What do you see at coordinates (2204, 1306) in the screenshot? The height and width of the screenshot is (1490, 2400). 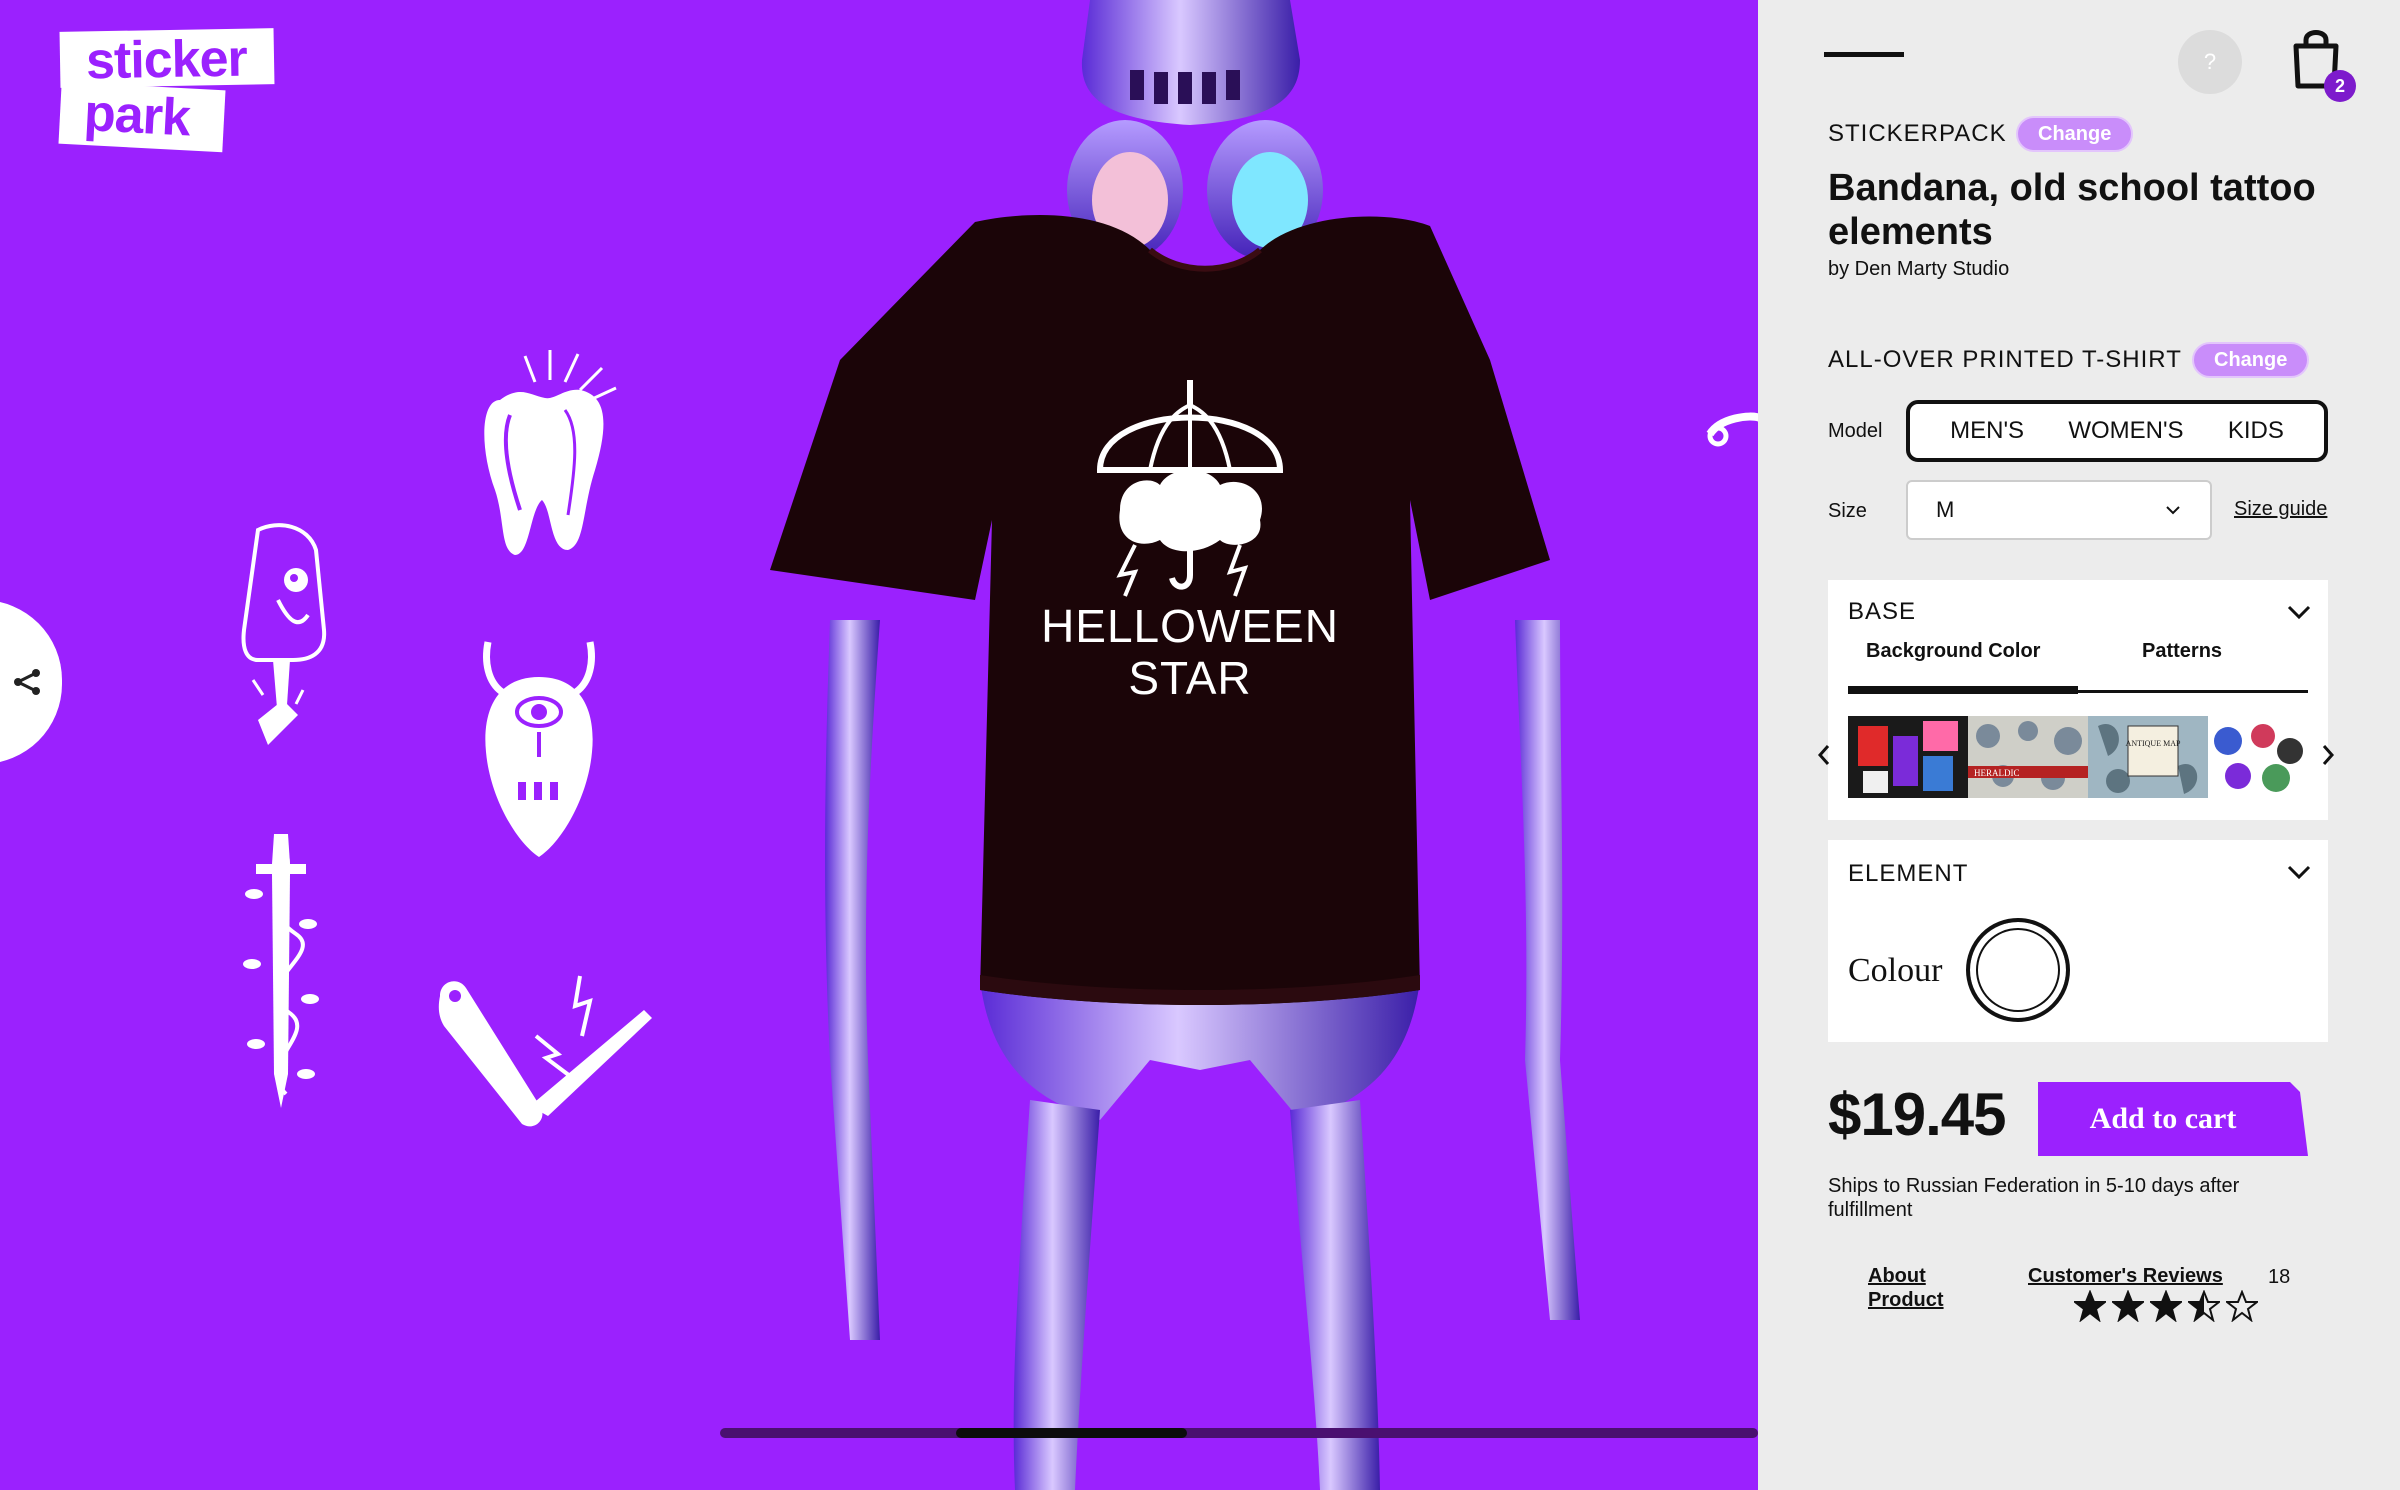 I see `star-half-icon` at bounding box center [2204, 1306].